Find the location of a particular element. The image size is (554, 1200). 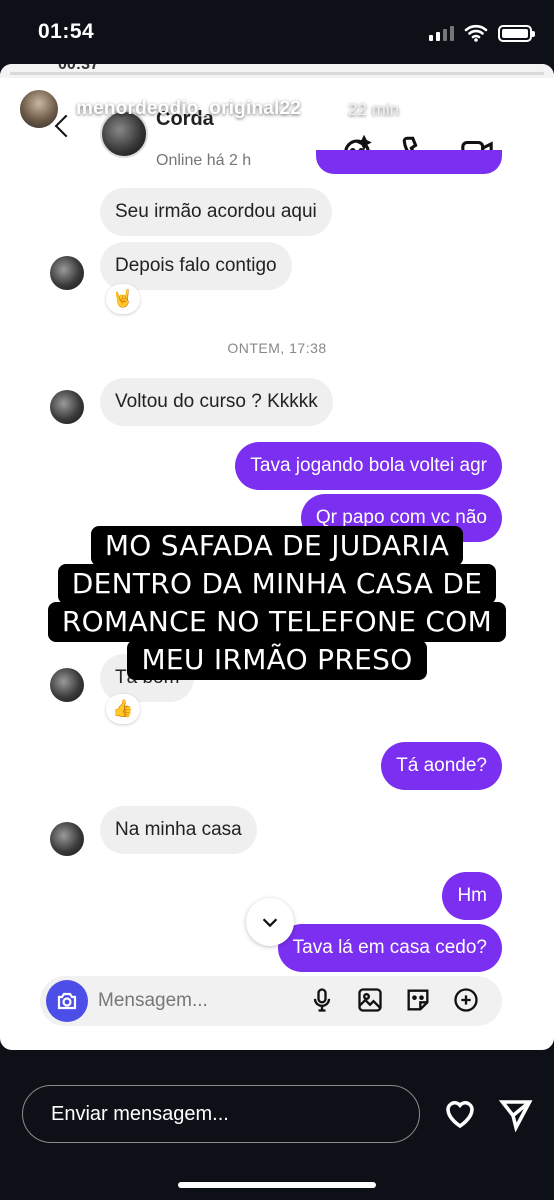

close-story-button is located at coordinates (525, 111).